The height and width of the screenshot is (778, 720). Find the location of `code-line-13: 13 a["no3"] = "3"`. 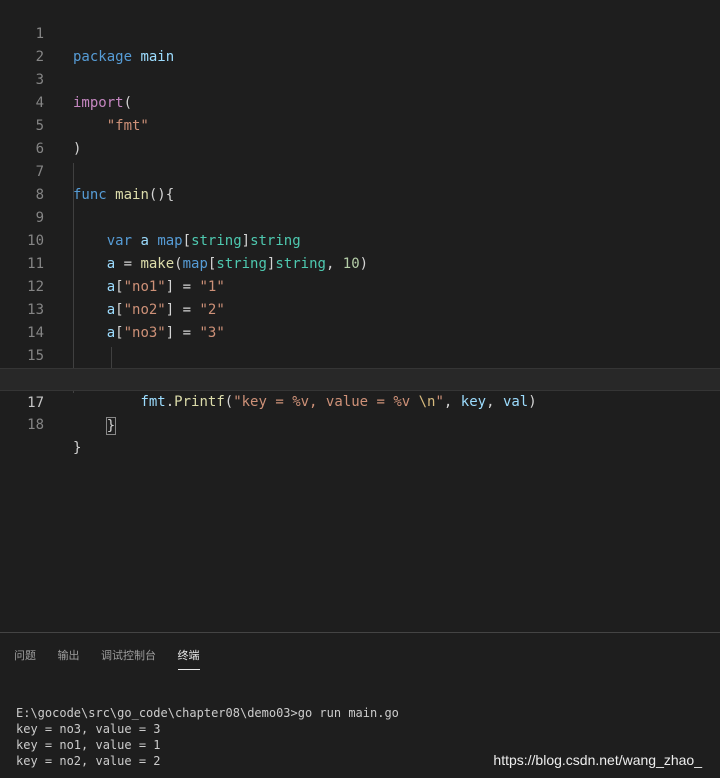

code-line-13: 13 a["no3"] = "3" is located at coordinates (360, 308).